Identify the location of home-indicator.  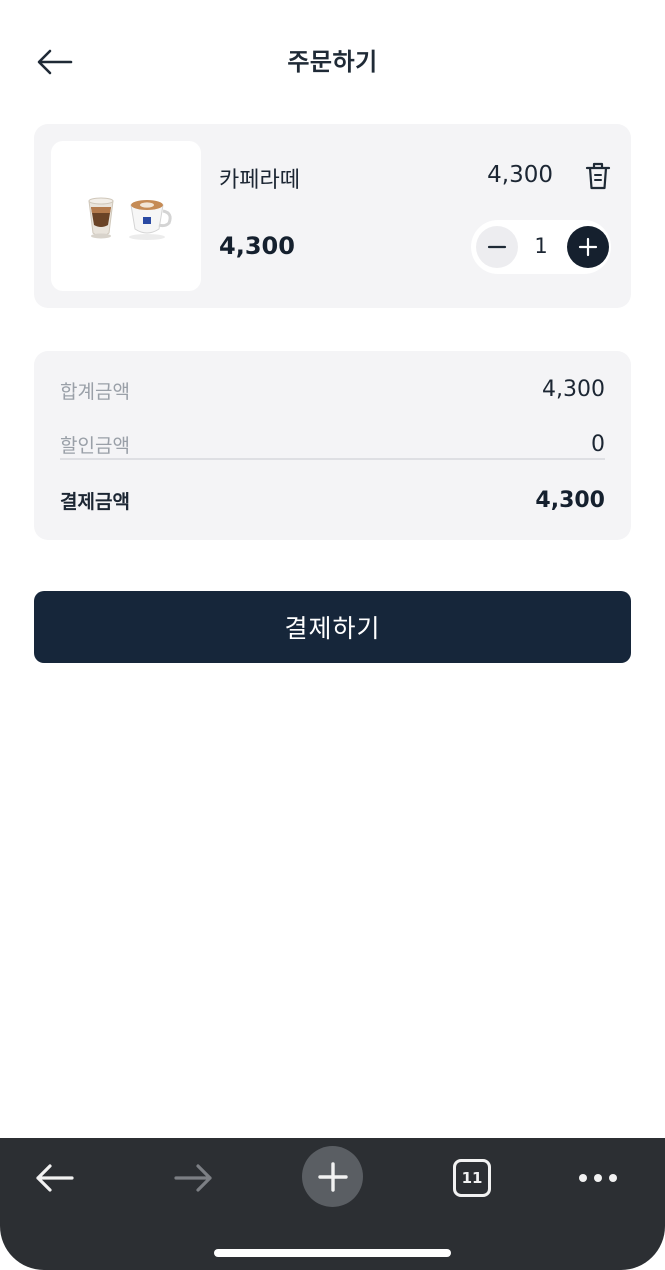
(332, 1253).